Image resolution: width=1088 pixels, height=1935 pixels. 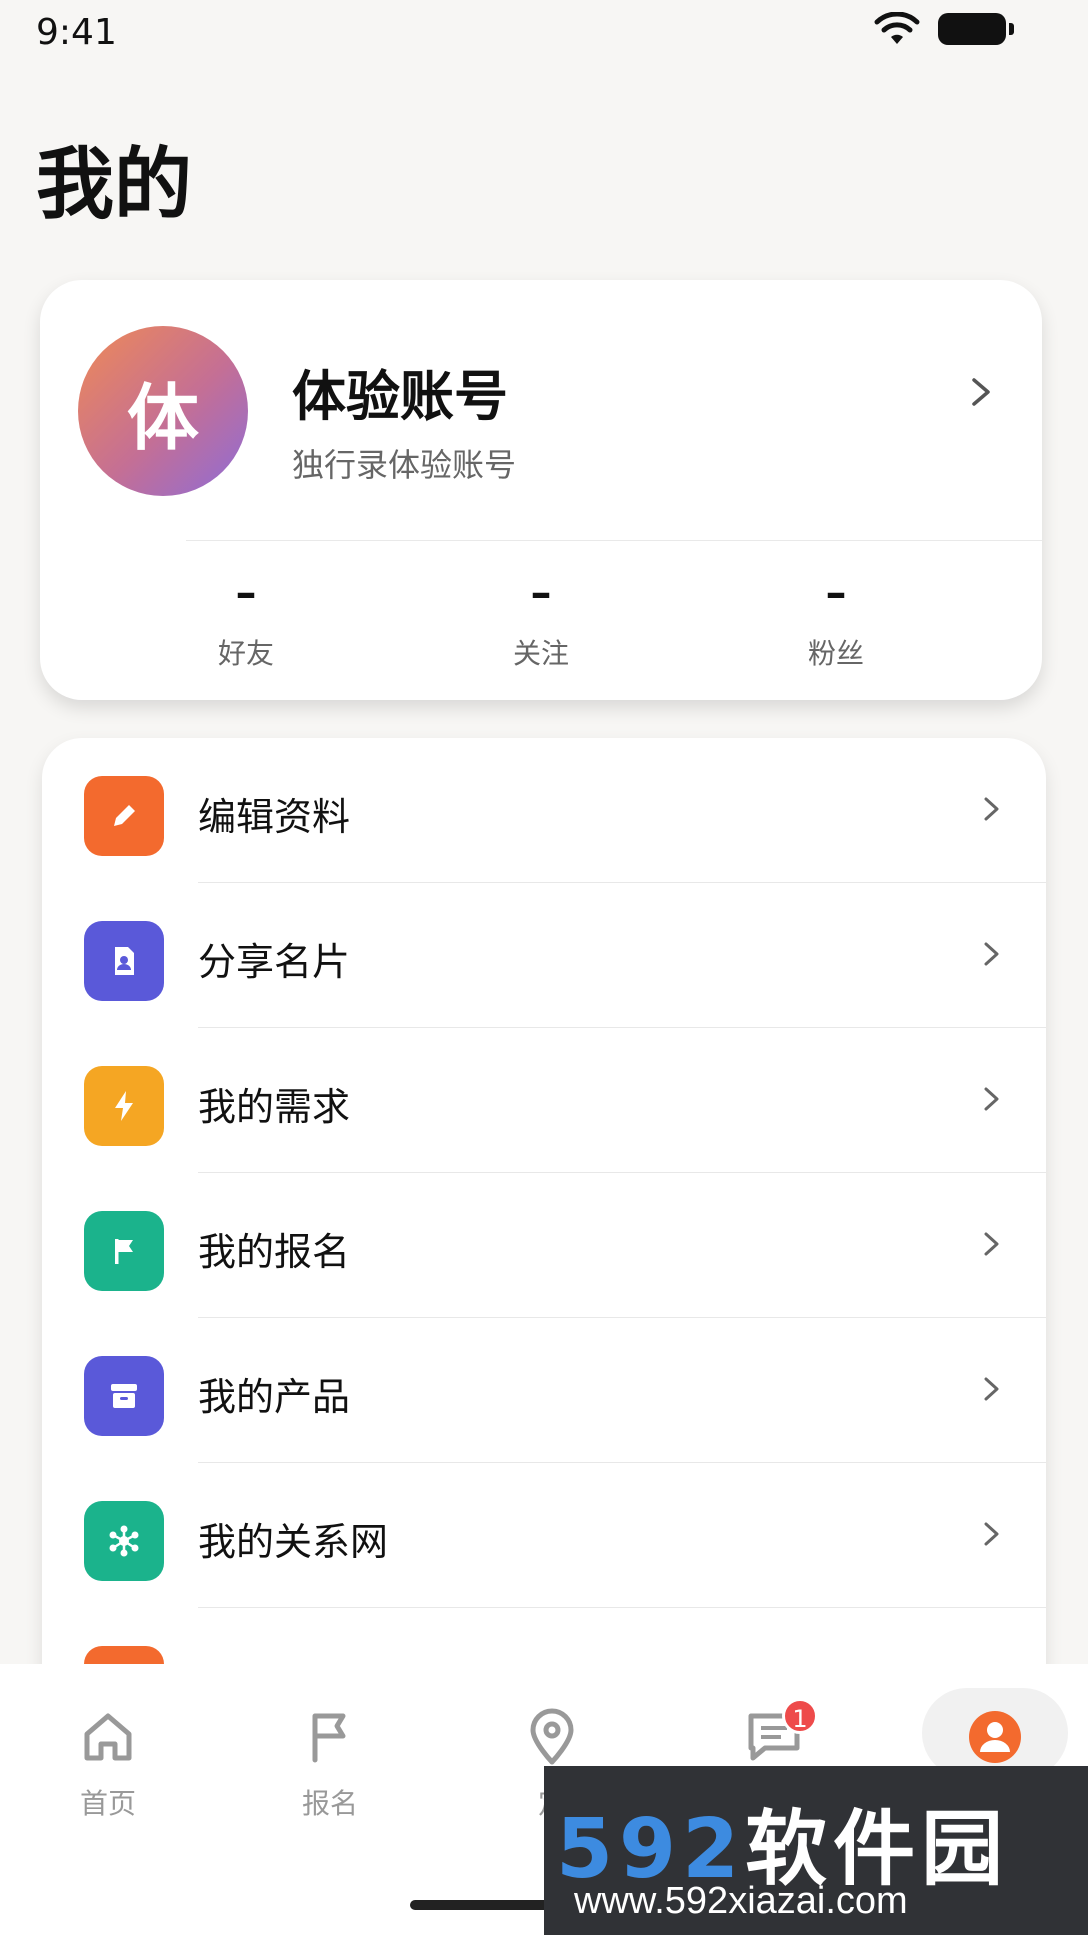 What do you see at coordinates (774, 1737) in the screenshot?
I see `nav-item-messages` at bounding box center [774, 1737].